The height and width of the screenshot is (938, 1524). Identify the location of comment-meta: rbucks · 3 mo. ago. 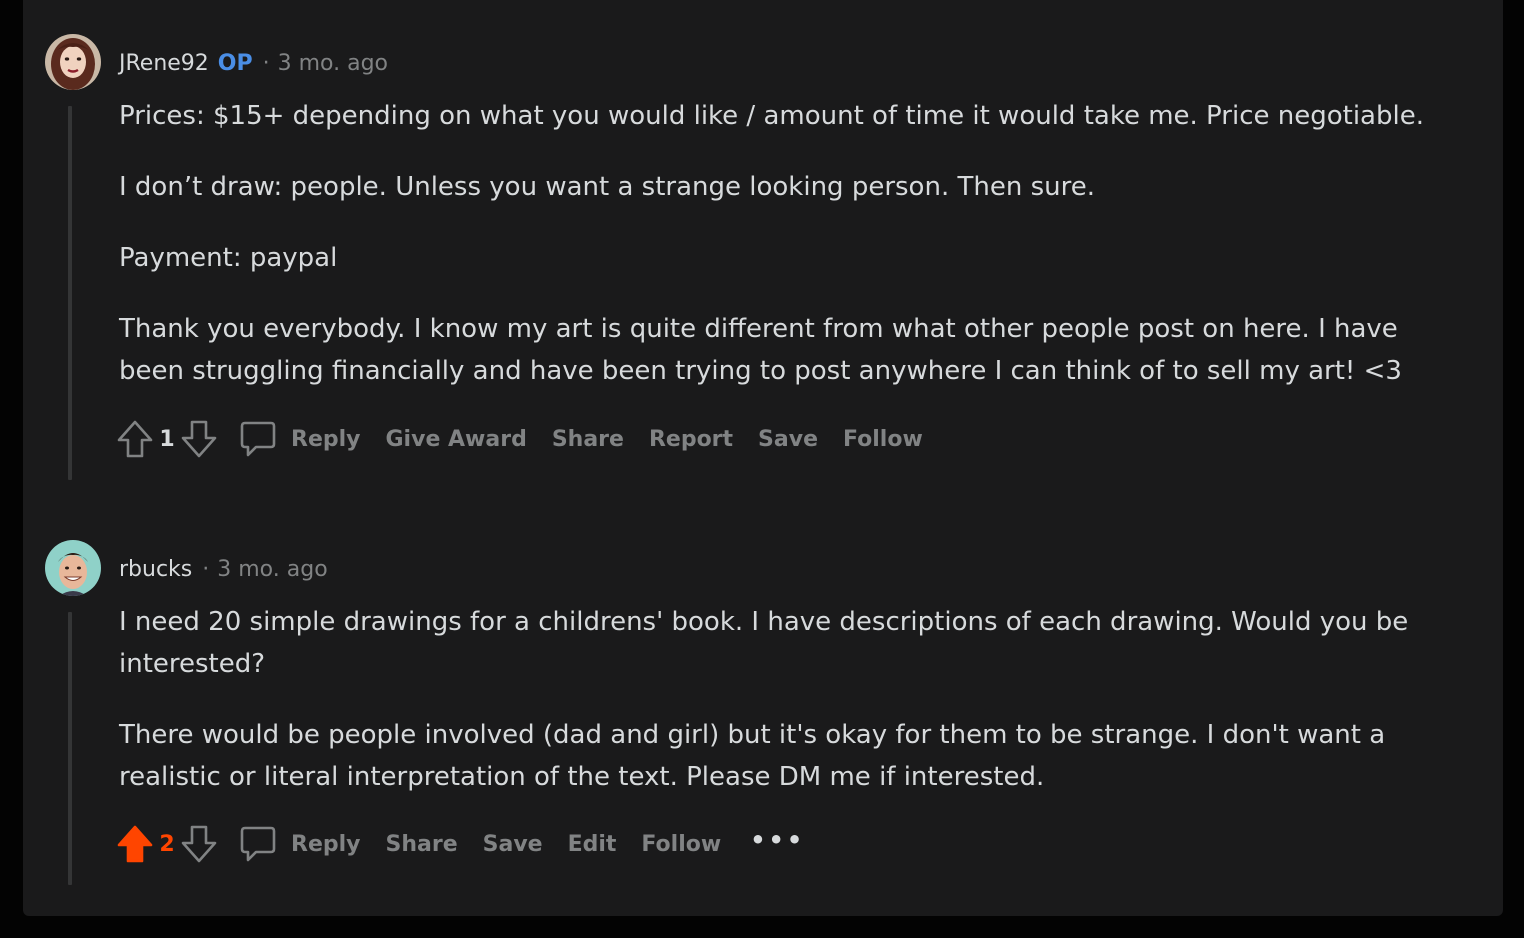
(223, 569).